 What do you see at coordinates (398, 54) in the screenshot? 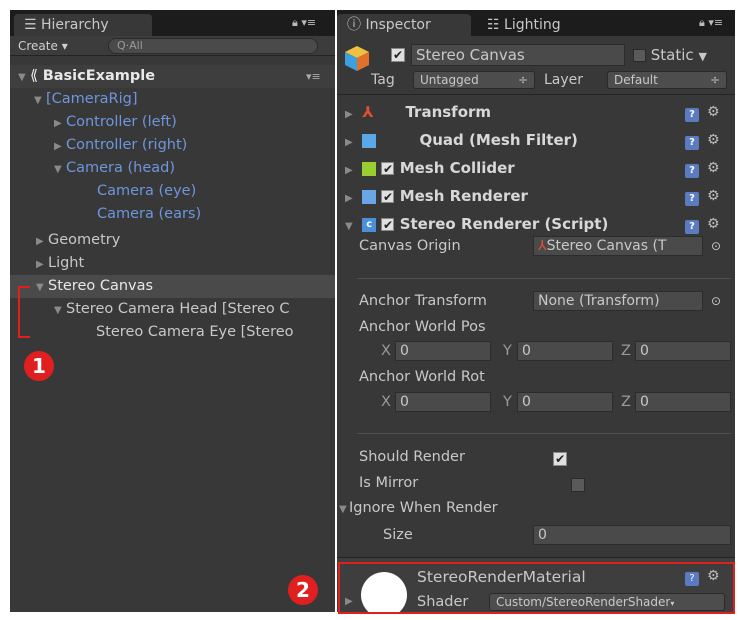
I see `active-checkbox: ✔` at bounding box center [398, 54].